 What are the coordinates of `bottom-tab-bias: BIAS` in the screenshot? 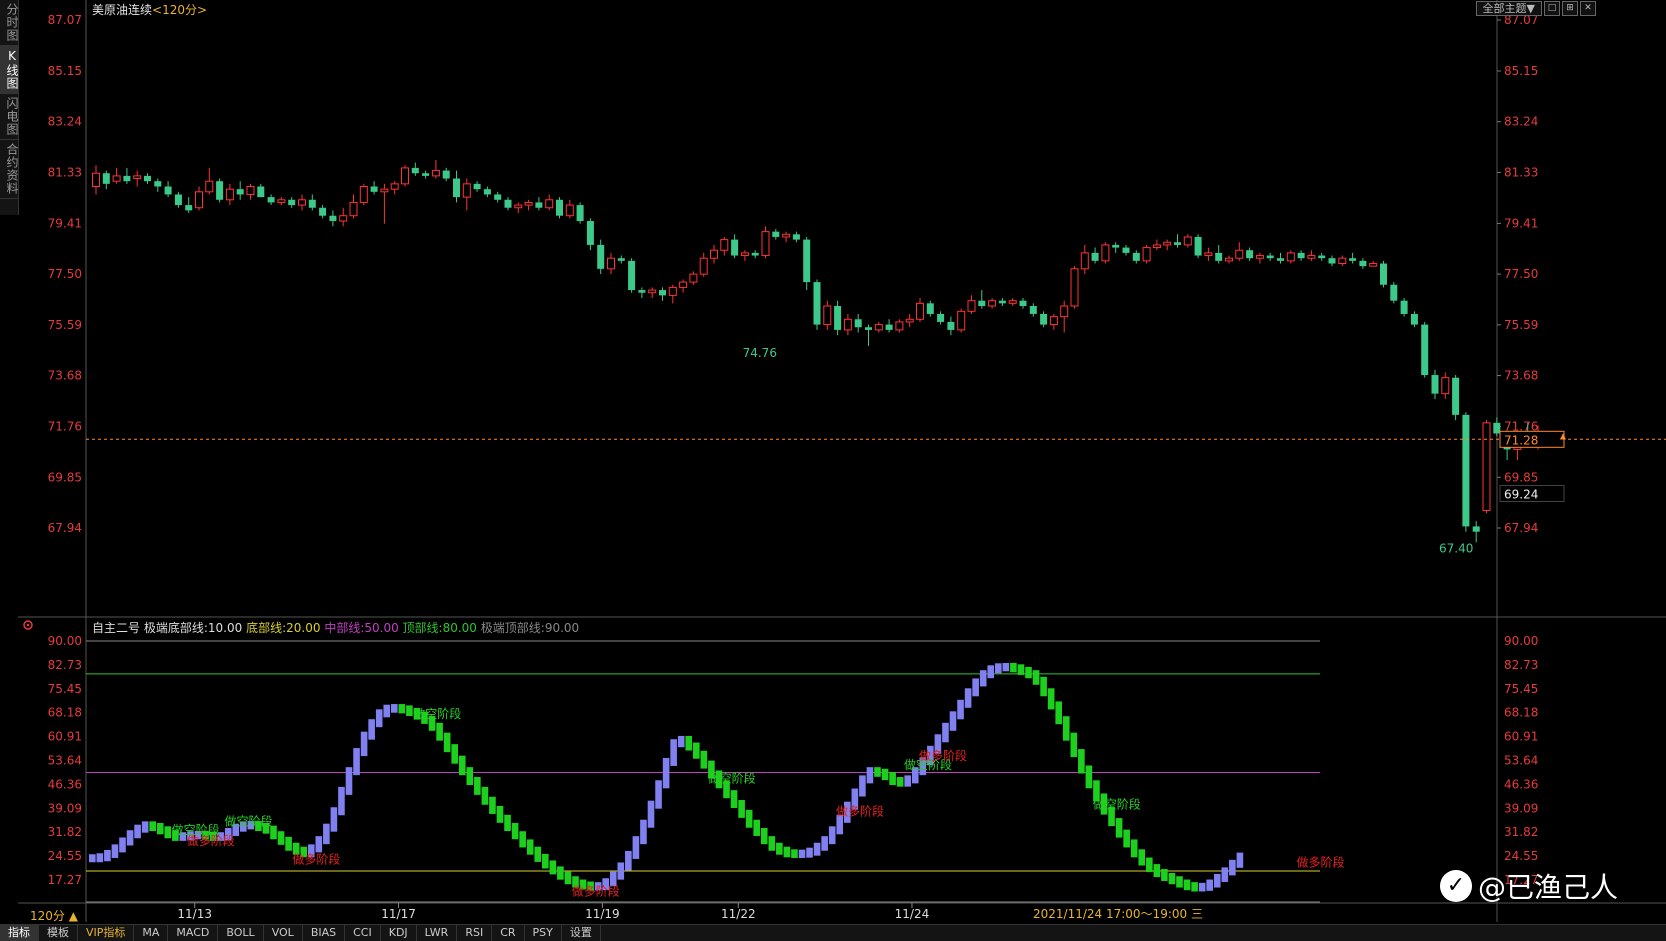 It's located at (324, 933).